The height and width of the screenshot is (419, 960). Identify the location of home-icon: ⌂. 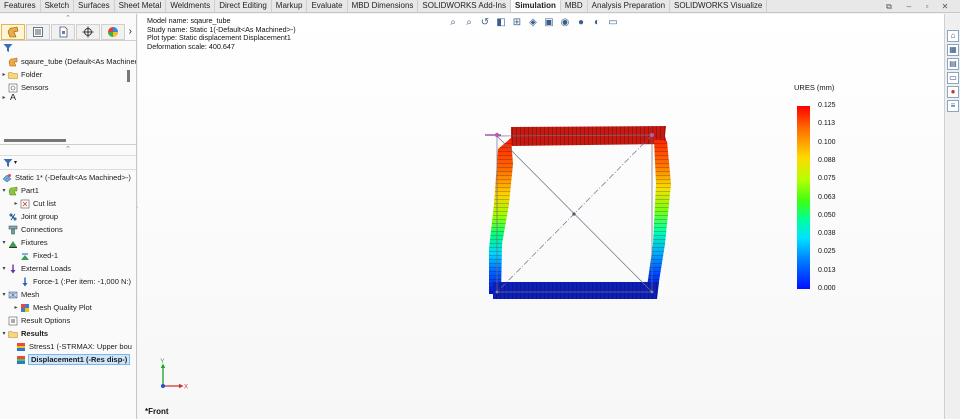
(953, 36).